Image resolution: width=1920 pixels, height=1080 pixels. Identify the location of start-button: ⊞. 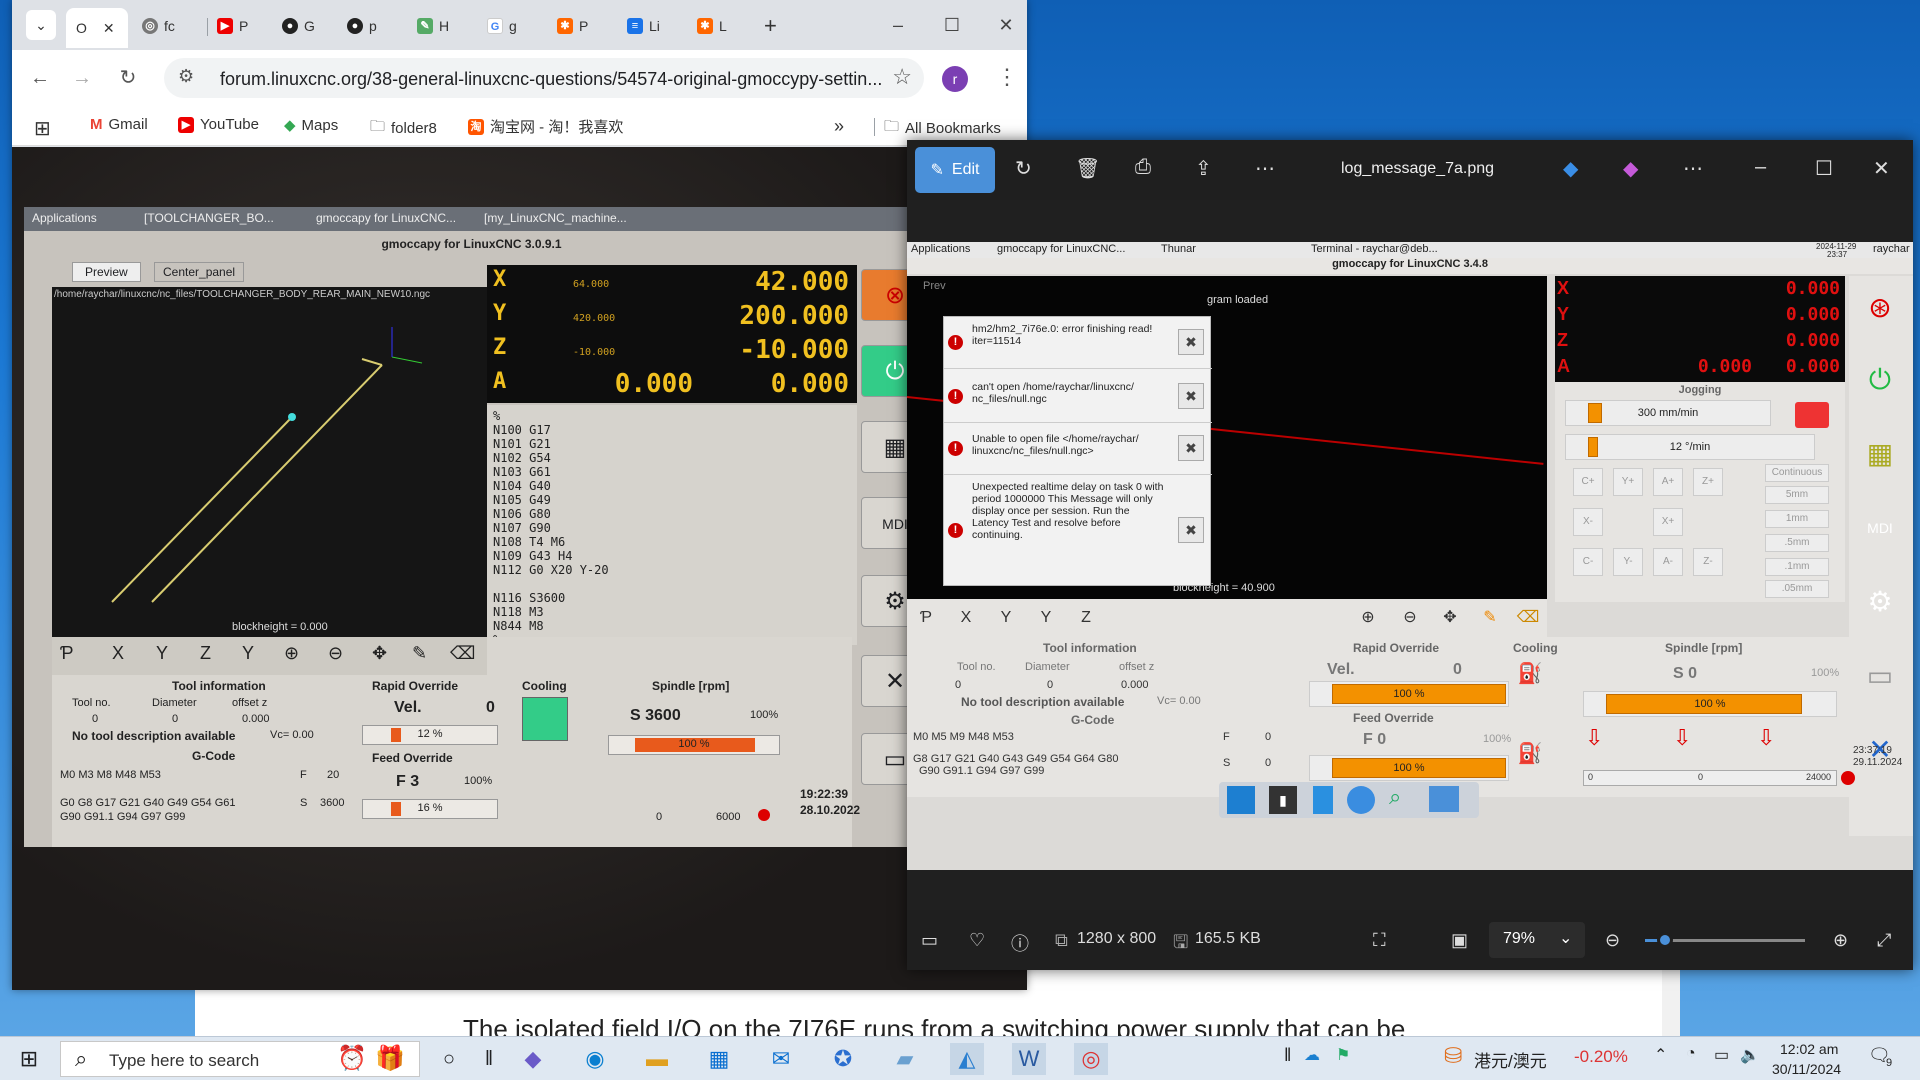
(29, 1059).